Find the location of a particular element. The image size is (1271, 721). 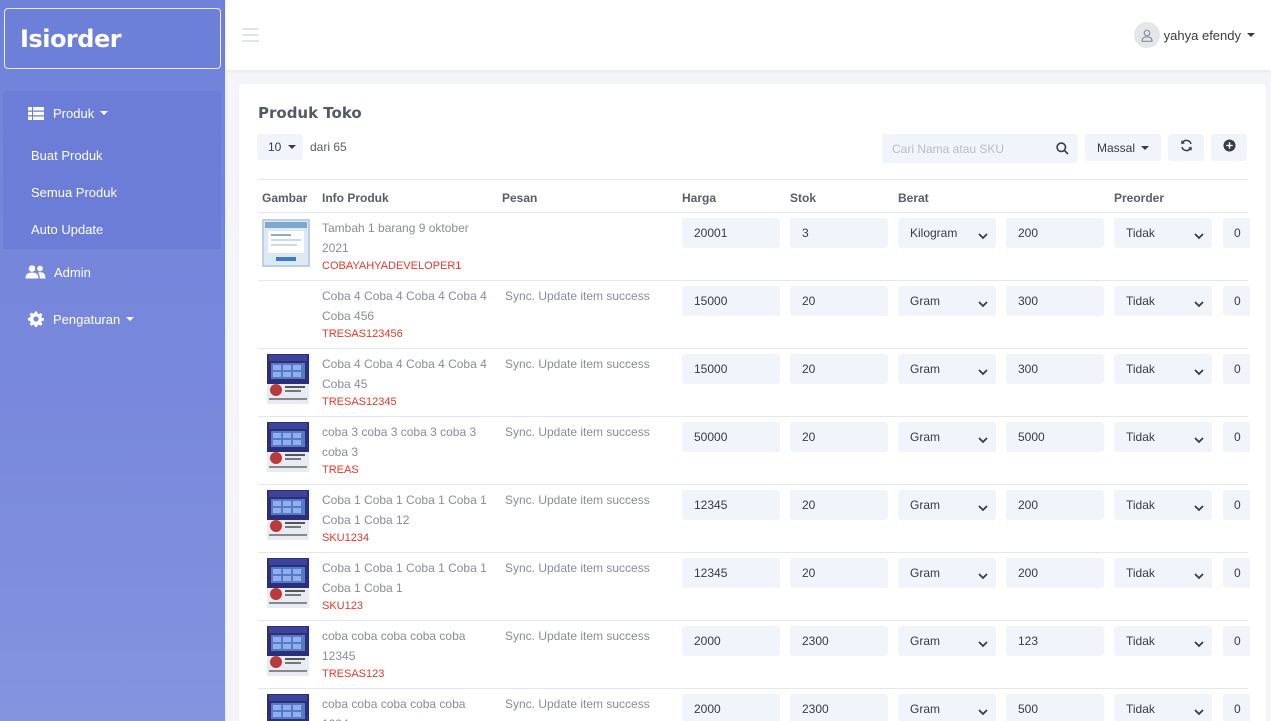

sidebar-item-pengaturan: Pengaturan is located at coordinates (81, 319).